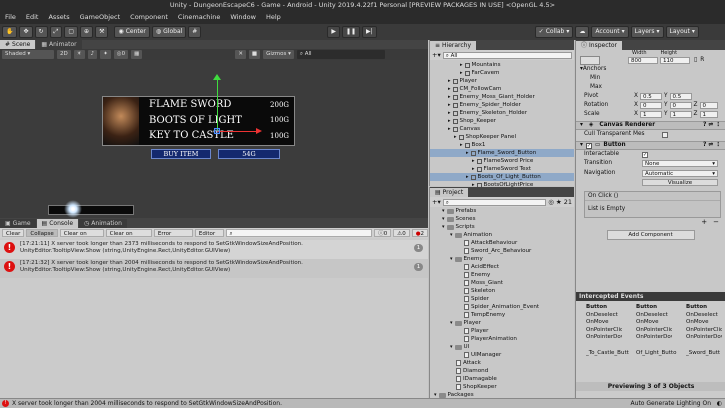  I want to click on gizmo-arrow-up-icon, so click(217, 77).